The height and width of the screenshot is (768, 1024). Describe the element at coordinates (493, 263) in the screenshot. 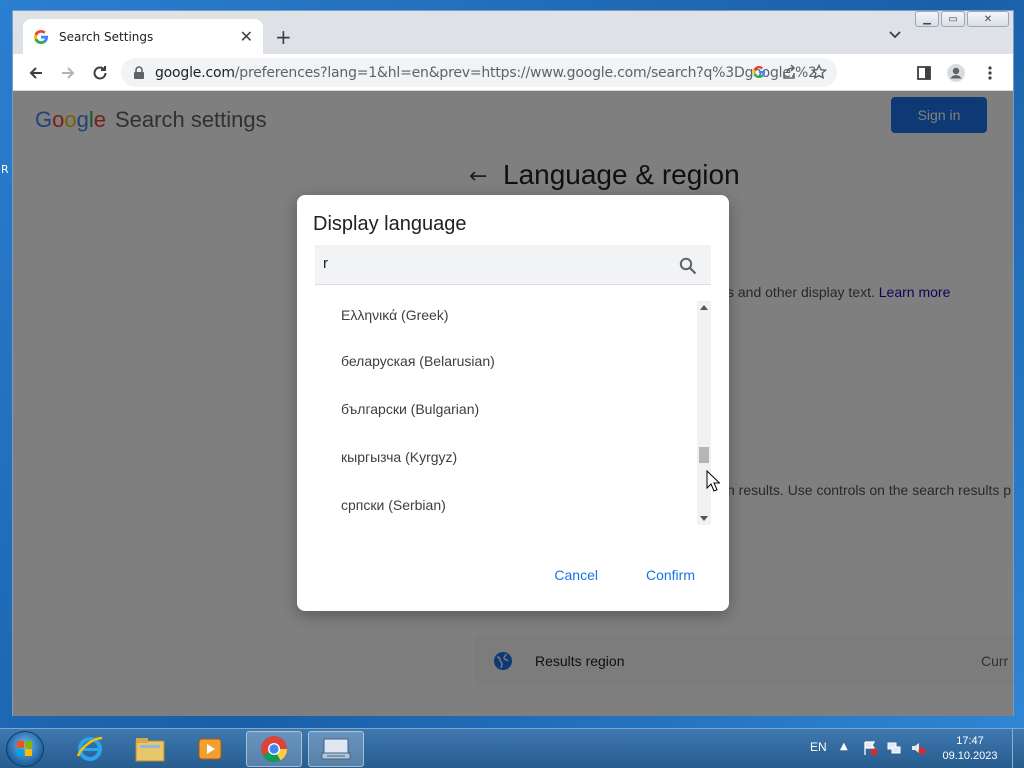

I see `language-search-input` at that location.